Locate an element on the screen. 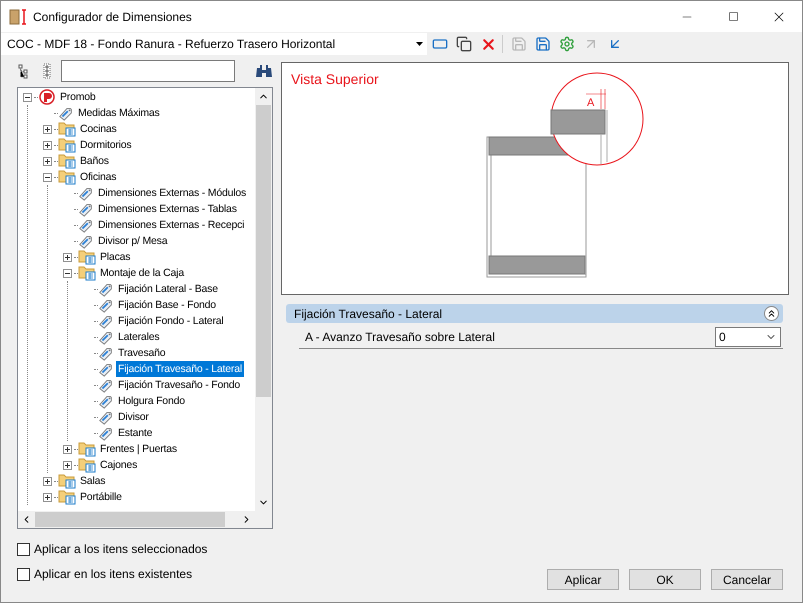 This screenshot has width=803, height=603. collapse-button is located at coordinates (771, 313).